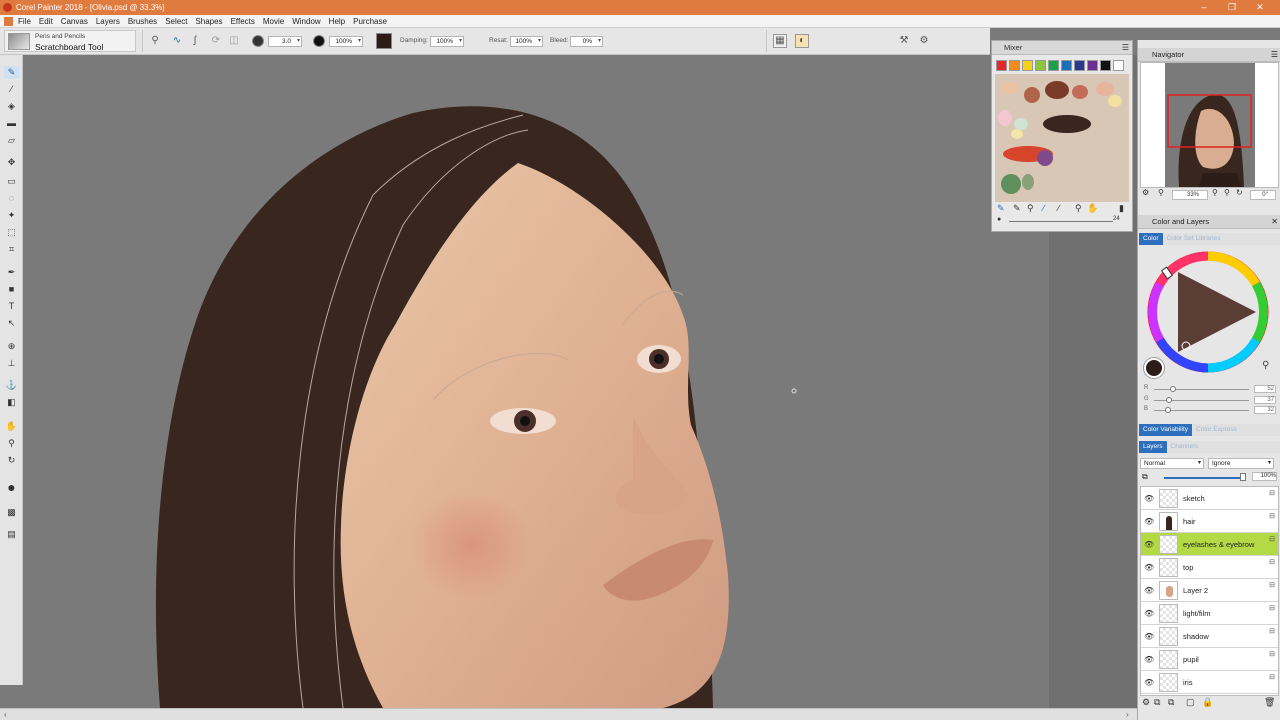 Image resolution: width=1280 pixels, height=720 pixels. Describe the element at coordinates (306, 21) in the screenshot. I see `menu-window: Window` at that location.